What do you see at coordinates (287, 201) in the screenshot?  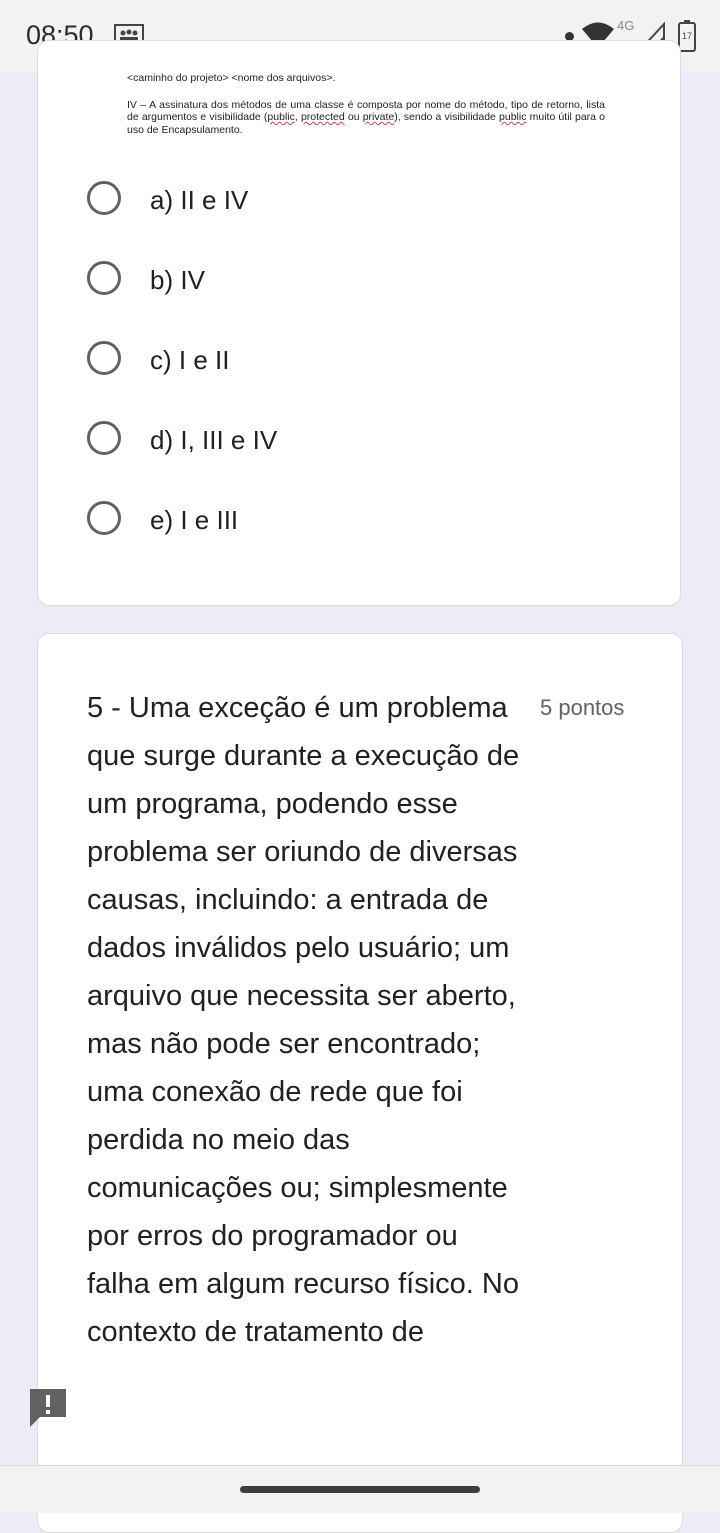 I see `option-a: a) II e IV` at bounding box center [287, 201].